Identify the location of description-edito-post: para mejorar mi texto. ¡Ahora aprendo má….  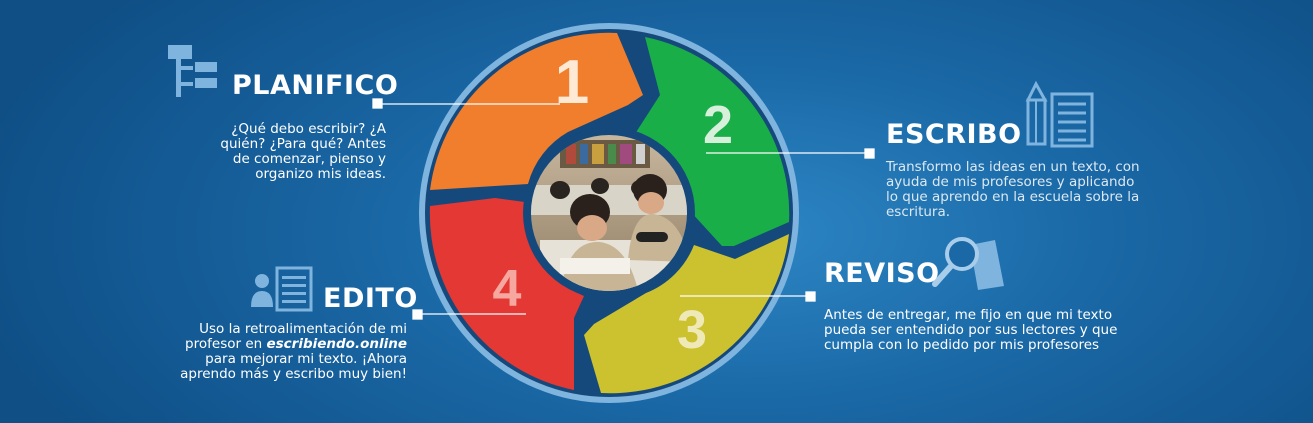
(293, 366).